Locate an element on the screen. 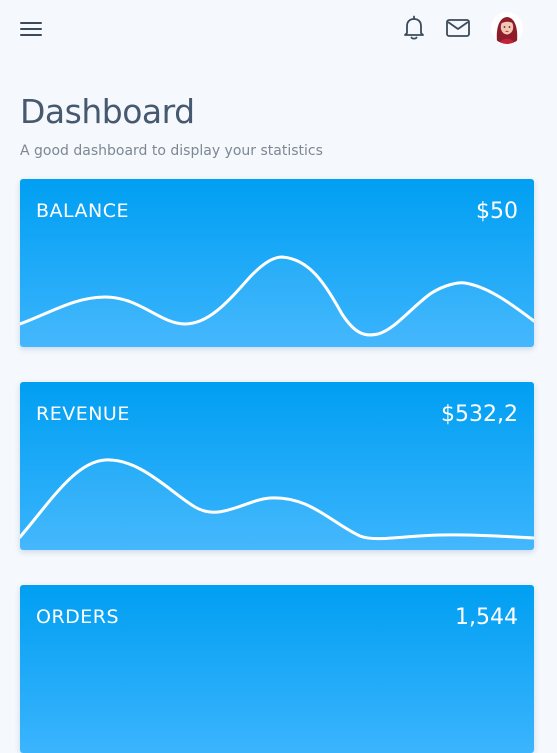 The image size is (557, 753). menu-icon is located at coordinates (31, 29).